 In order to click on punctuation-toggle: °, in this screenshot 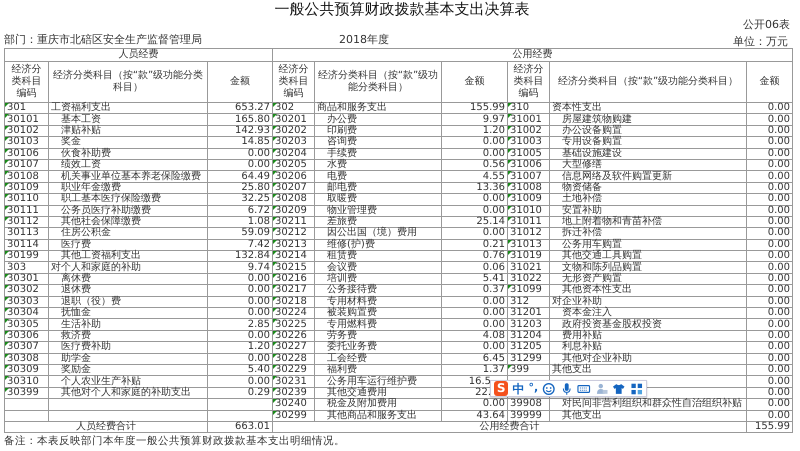, I will do `click(533, 388)`.